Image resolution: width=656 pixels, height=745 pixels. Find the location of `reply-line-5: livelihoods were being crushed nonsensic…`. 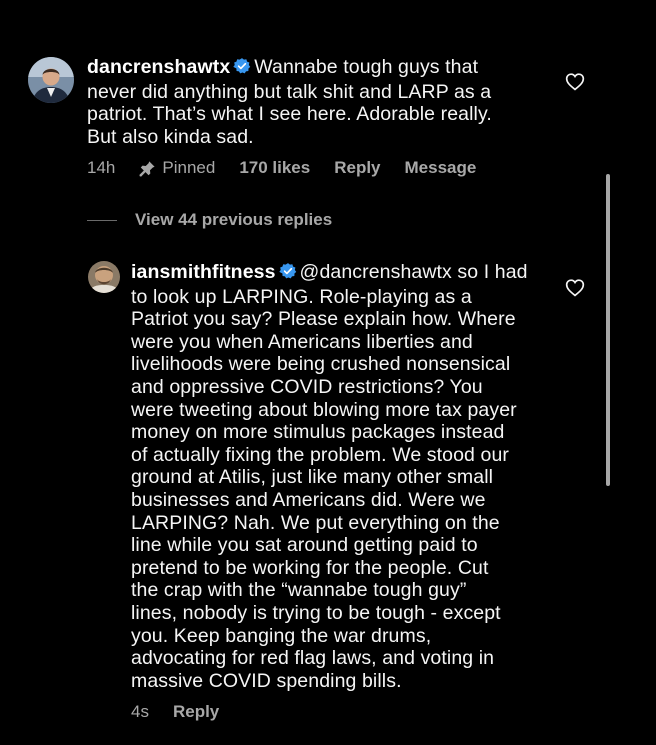

reply-line-5: livelihoods were being crushed nonsensic… is located at coordinates (321, 364).